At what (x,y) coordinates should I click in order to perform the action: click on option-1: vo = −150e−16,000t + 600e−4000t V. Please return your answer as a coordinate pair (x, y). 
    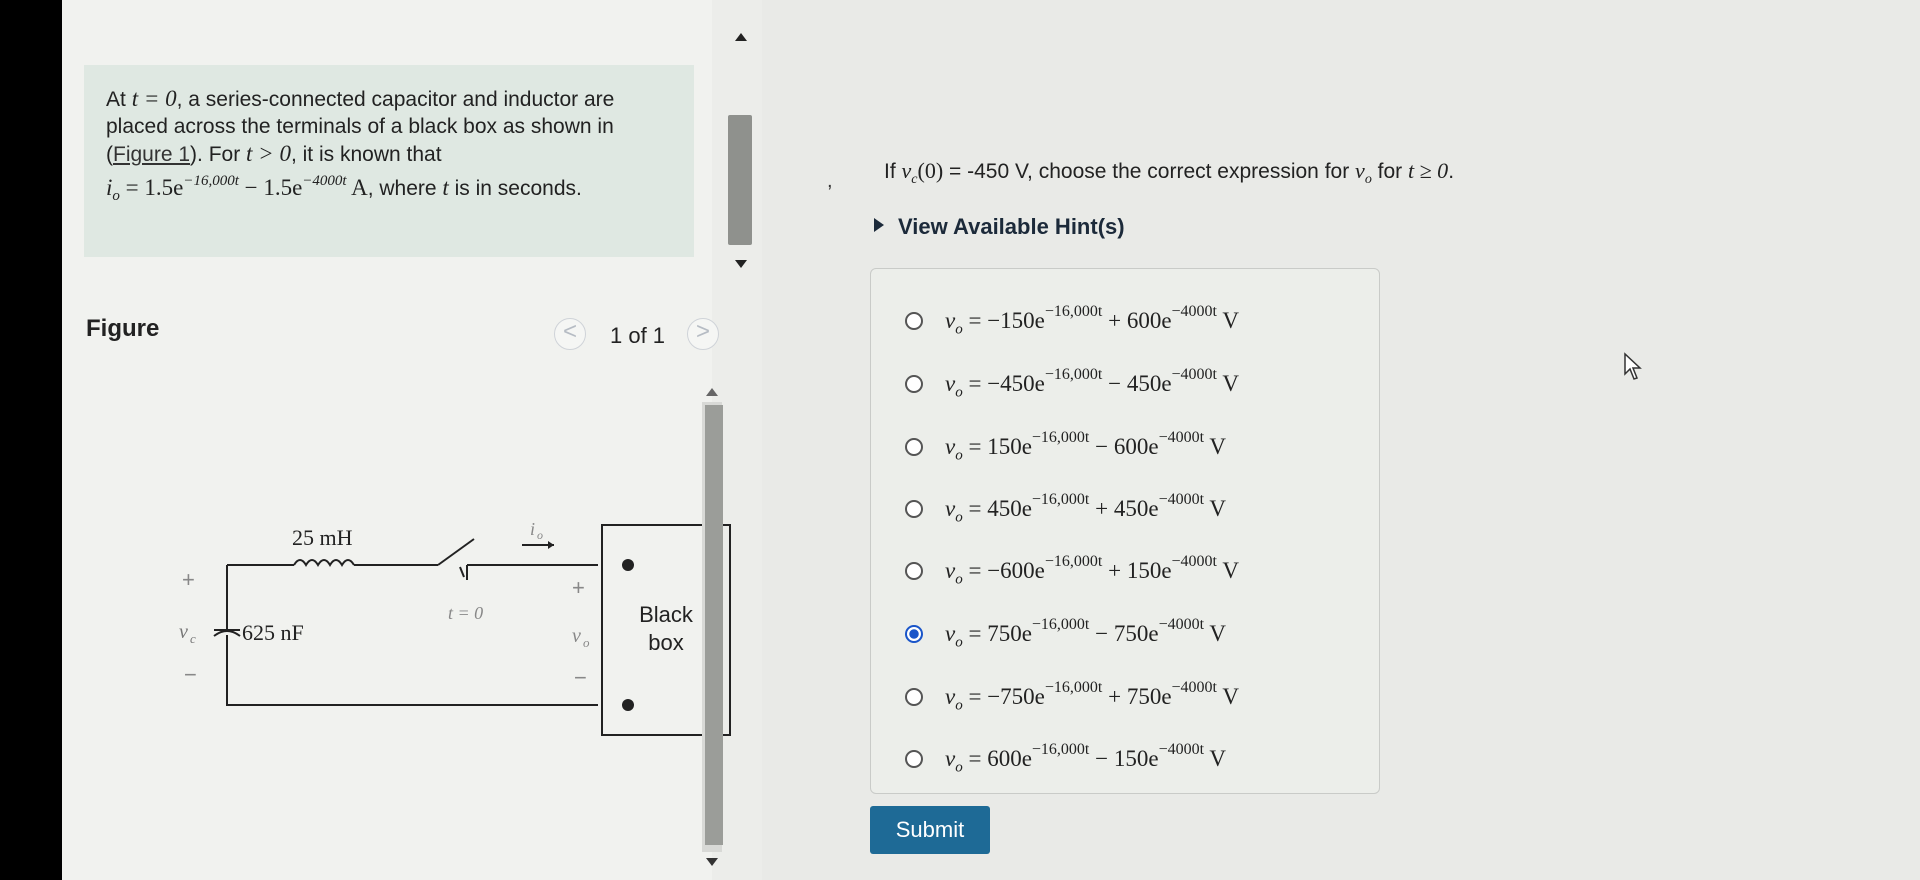
    Looking at the image, I should click on (1072, 321).